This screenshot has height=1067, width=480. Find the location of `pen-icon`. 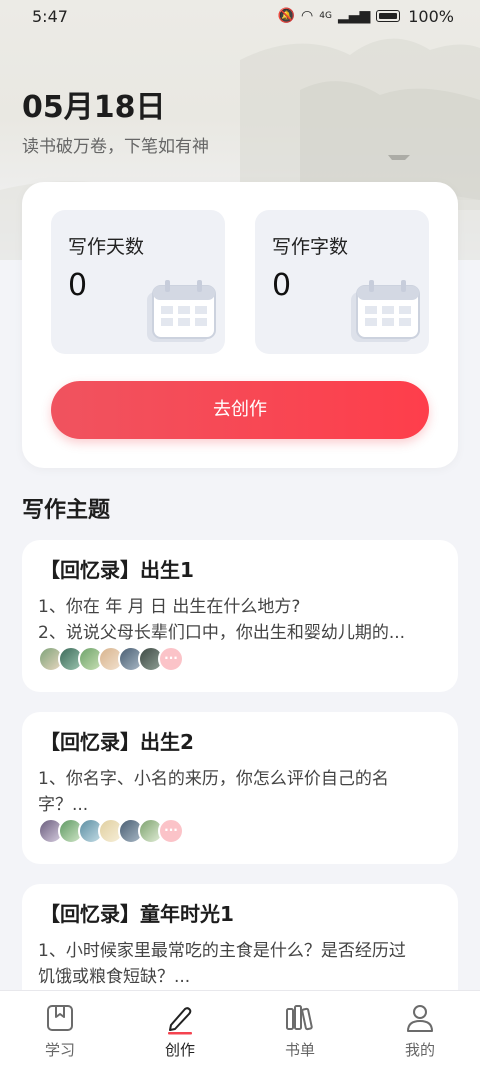

pen-icon is located at coordinates (180, 1021).